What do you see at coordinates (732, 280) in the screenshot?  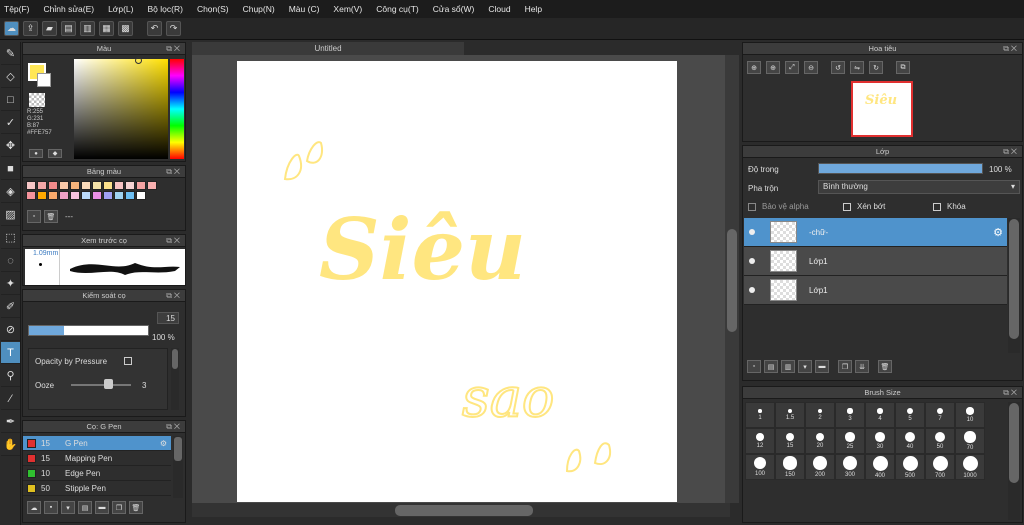 I see `canvas-vertical-scroll-thumb` at bounding box center [732, 280].